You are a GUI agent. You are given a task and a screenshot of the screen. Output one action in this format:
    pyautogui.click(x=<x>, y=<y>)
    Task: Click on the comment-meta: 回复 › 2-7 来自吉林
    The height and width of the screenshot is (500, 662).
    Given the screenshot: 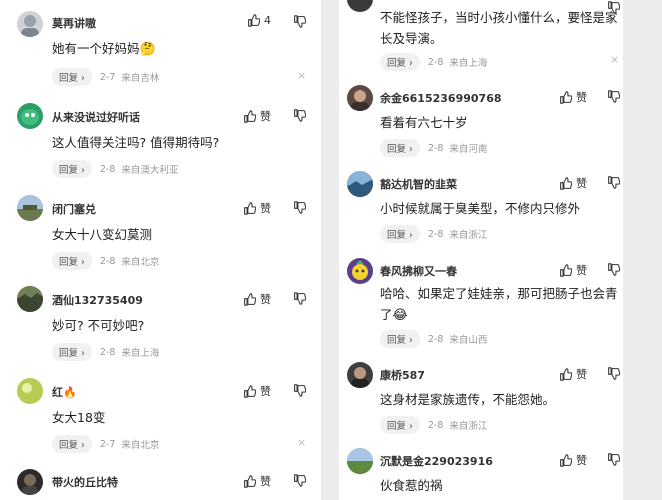 What is the action you would take?
    pyautogui.click(x=105, y=77)
    